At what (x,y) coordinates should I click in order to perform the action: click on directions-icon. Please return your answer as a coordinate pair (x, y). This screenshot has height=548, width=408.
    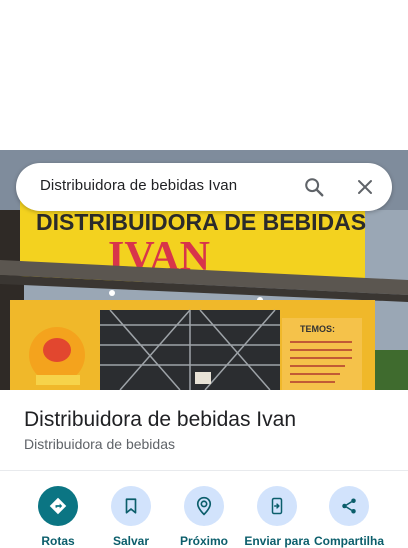
    Looking at the image, I should click on (58, 506).